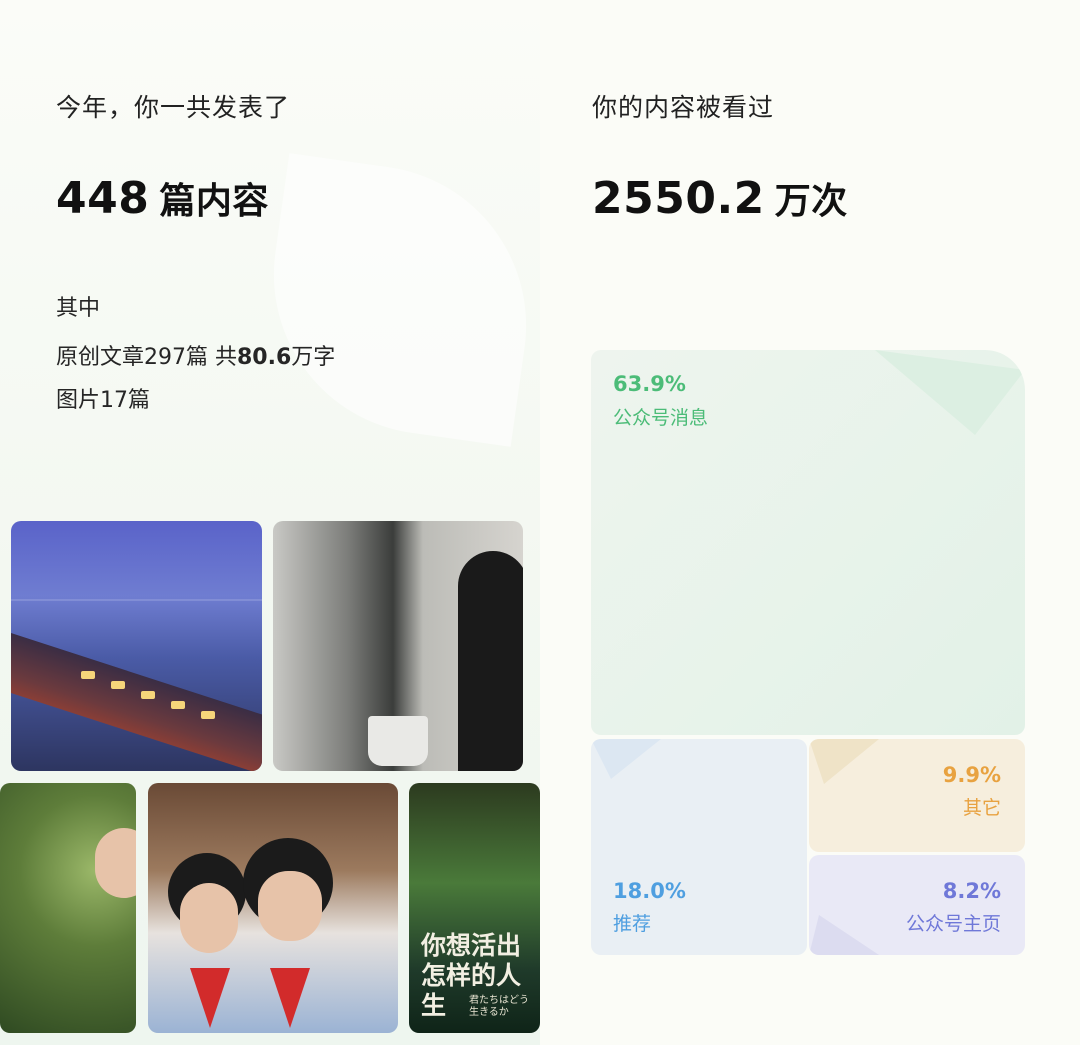 This screenshot has width=1080, height=1045. I want to click on photo-child-in-garden, so click(68, 908).